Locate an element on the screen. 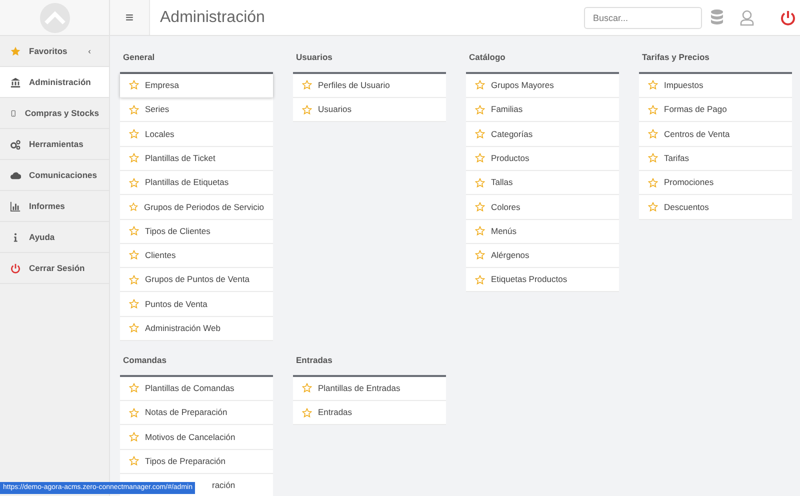  menu-item: Productos is located at coordinates (542, 158).